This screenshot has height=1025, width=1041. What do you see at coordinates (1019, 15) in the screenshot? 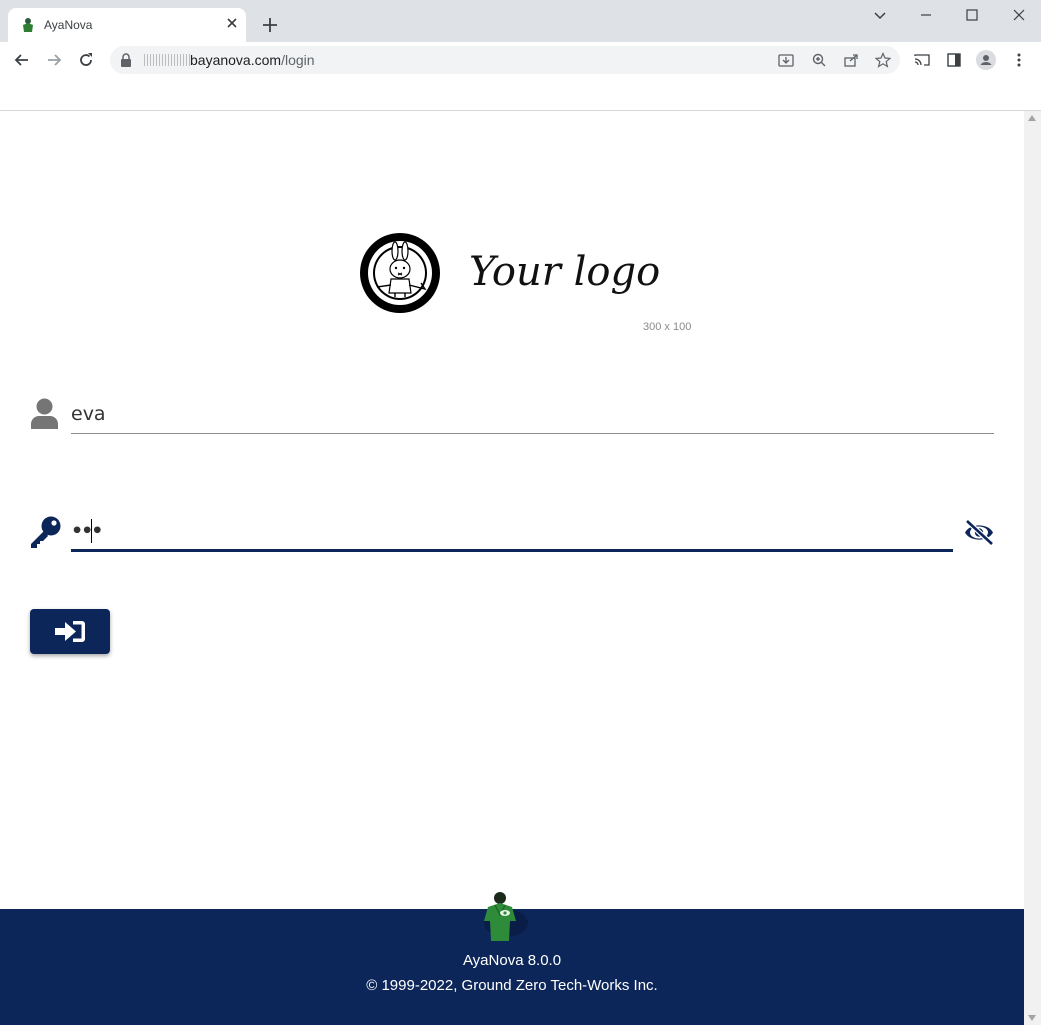
I see `close-window-icon` at bounding box center [1019, 15].